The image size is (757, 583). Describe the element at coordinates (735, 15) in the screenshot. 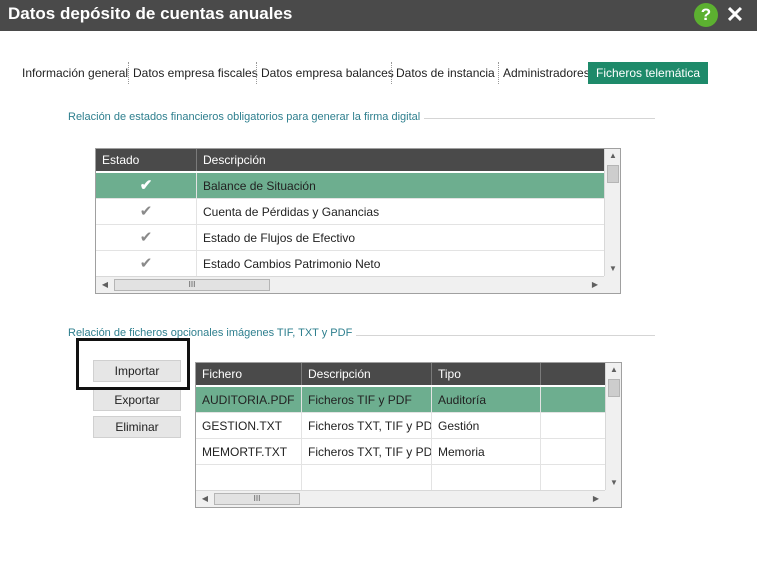

I see `close-icon: ✕` at that location.